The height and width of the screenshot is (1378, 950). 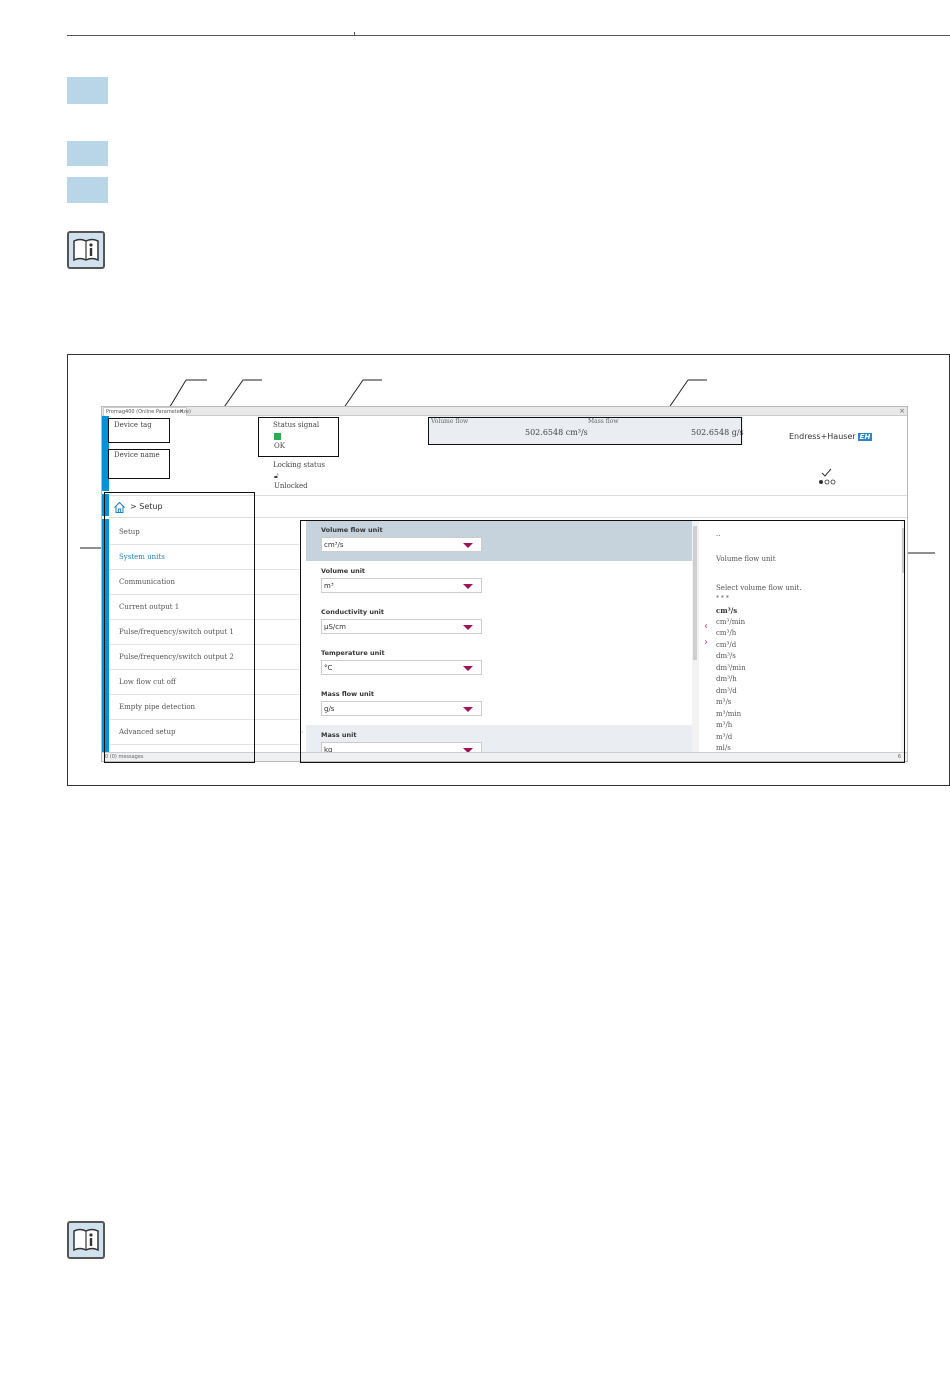 I want to click on logo-badge: EH, so click(x=865, y=437).